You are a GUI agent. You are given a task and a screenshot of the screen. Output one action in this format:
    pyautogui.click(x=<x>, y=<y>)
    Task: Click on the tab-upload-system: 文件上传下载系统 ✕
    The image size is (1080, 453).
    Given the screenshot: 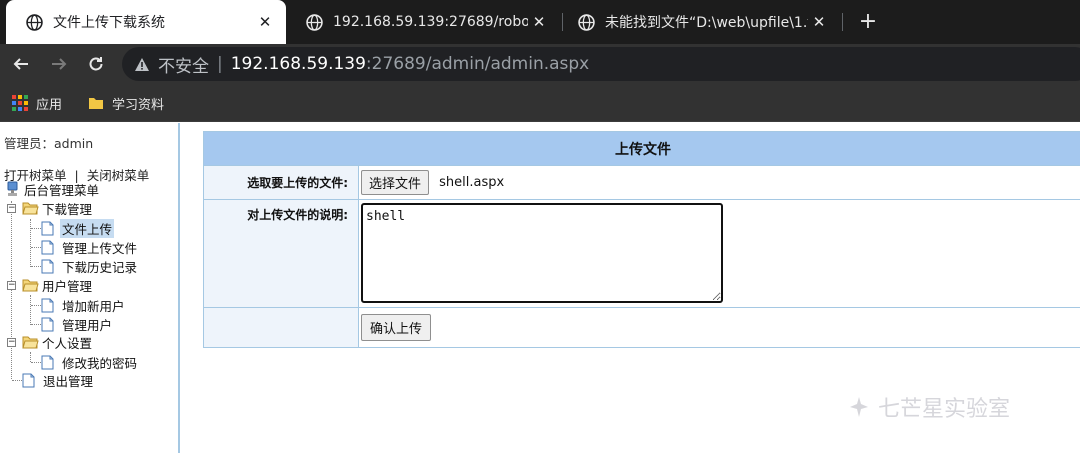 What is the action you would take?
    pyautogui.click(x=146, y=22)
    